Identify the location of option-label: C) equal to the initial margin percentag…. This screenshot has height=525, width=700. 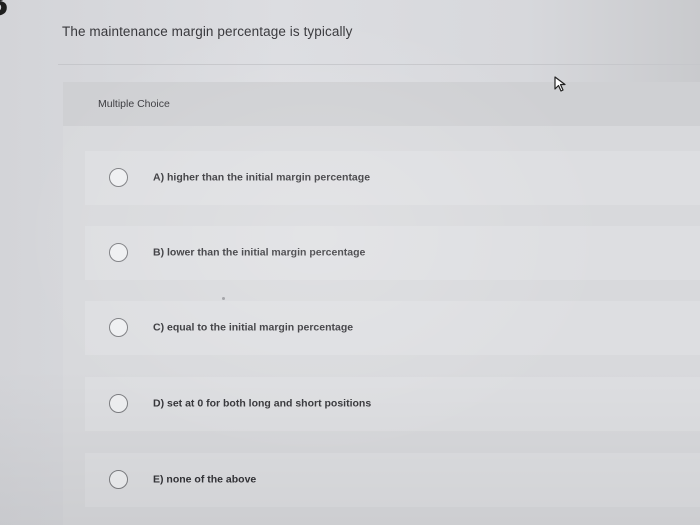
(253, 327).